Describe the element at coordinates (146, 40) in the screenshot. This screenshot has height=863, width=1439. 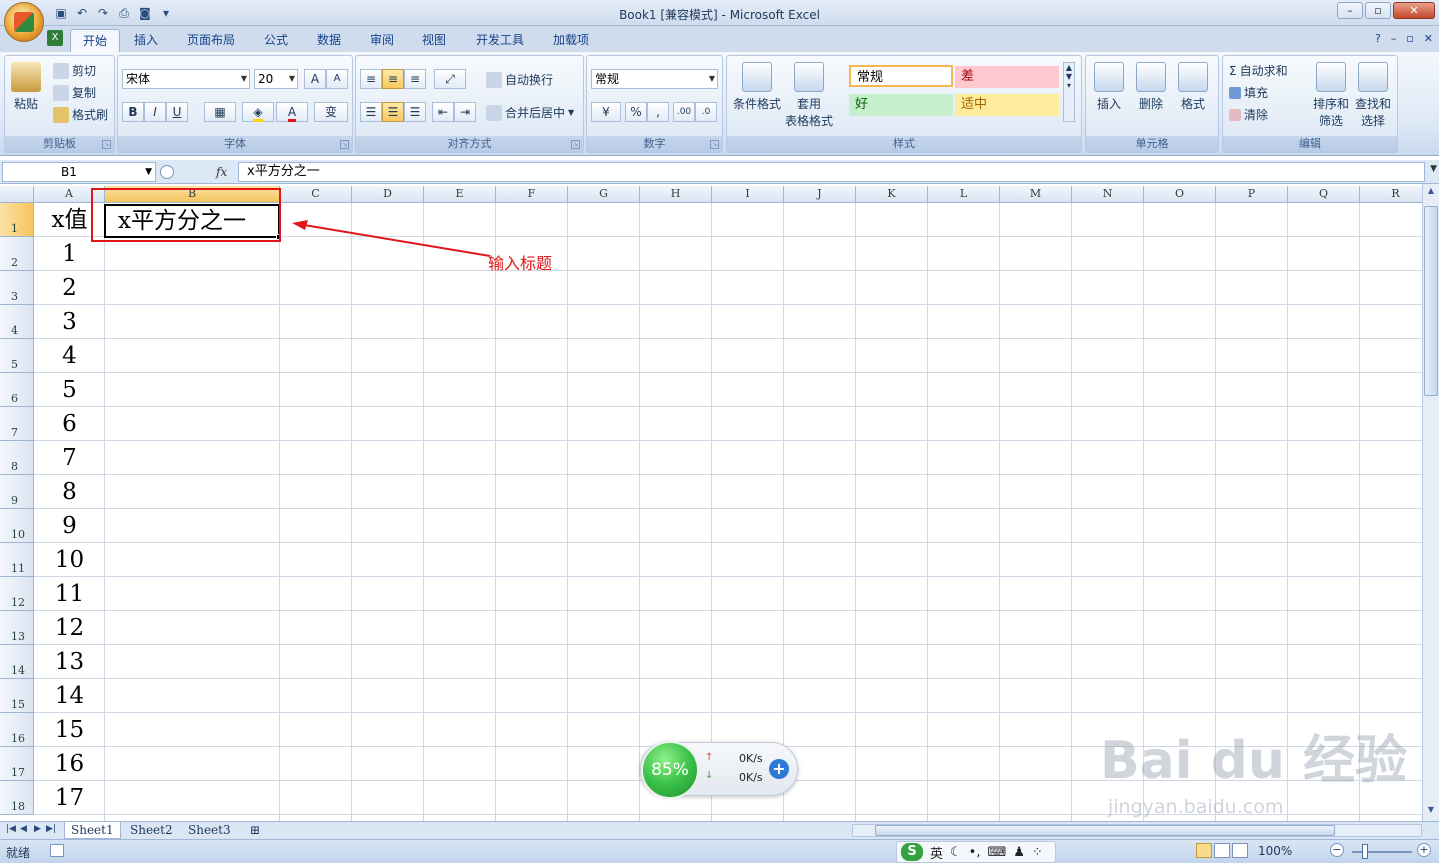
I see `tab-insert: 插入` at that location.